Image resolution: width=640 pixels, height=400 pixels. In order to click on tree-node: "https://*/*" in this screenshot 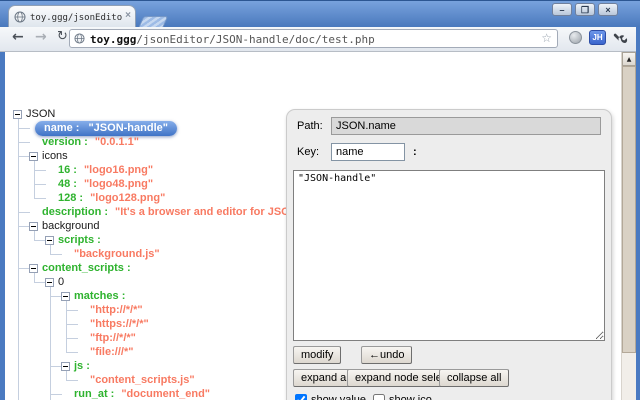, I will do `click(113, 324)`.